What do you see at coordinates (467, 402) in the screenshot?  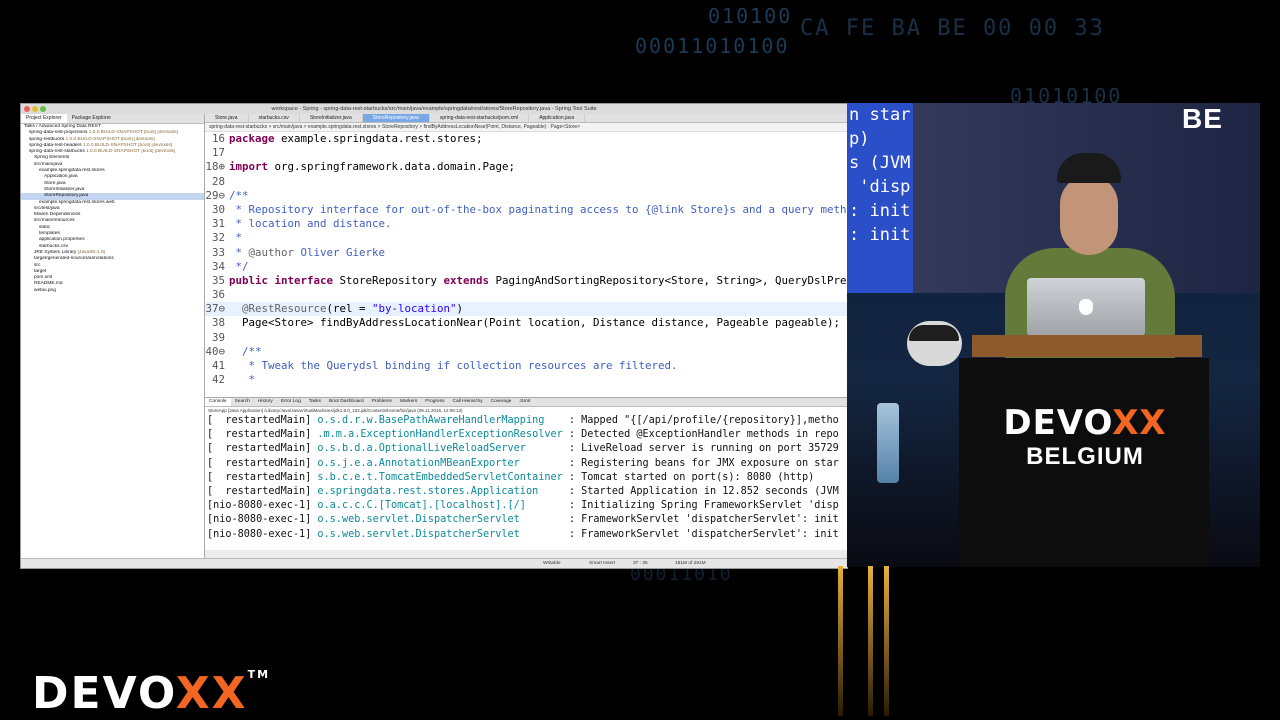 I see `console-tab: Call Hierarchy` at bounding box center [467, 402].